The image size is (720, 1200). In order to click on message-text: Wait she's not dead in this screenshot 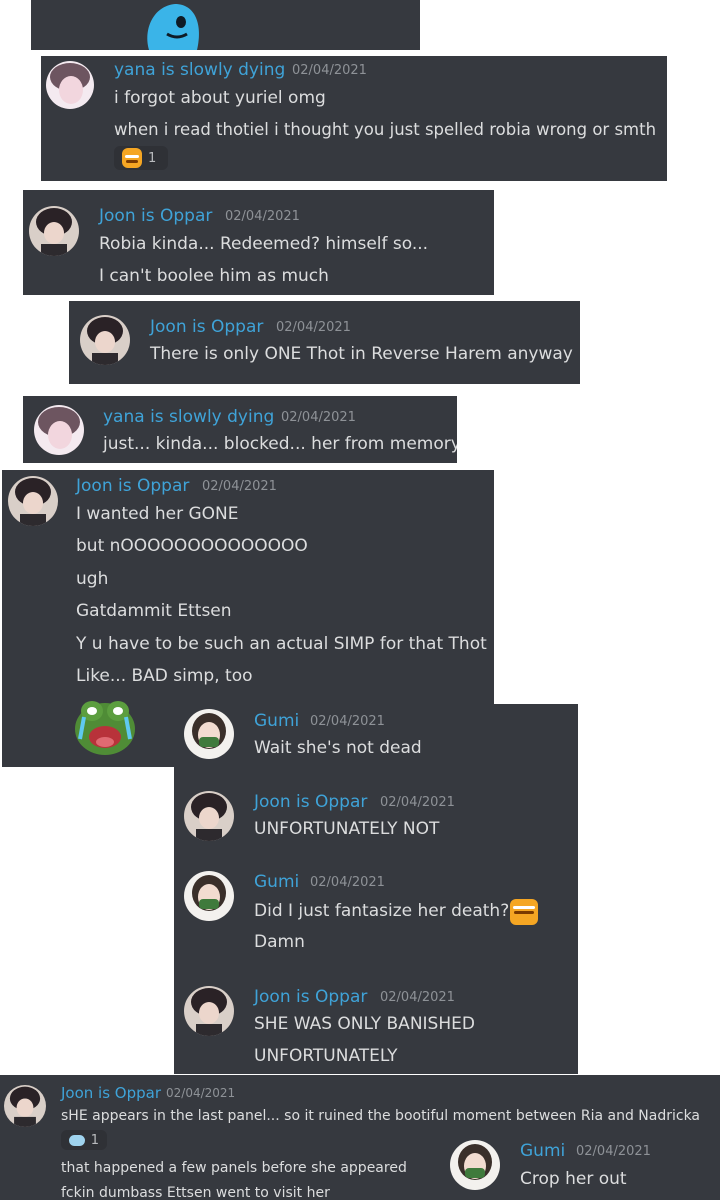, I will do `click(338, 748)`.